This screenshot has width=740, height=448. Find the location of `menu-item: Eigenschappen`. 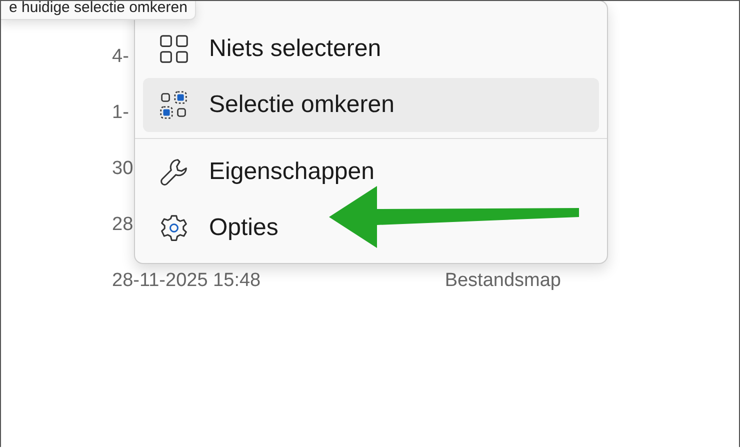

menu-item: Eigenschappen is located at coordinates (371, 172).